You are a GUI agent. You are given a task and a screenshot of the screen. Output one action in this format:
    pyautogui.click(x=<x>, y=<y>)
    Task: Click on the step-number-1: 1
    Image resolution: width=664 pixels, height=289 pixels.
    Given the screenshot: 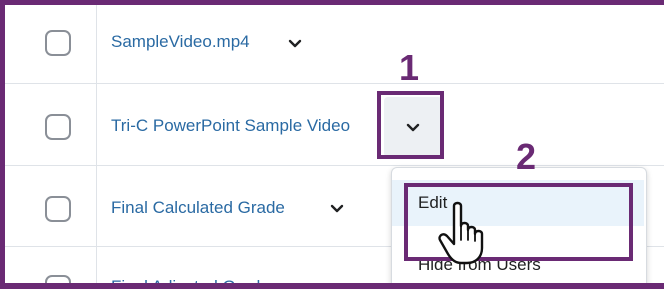 What is the action you would take?
    pyautogui.click(x=409, y=67)
    